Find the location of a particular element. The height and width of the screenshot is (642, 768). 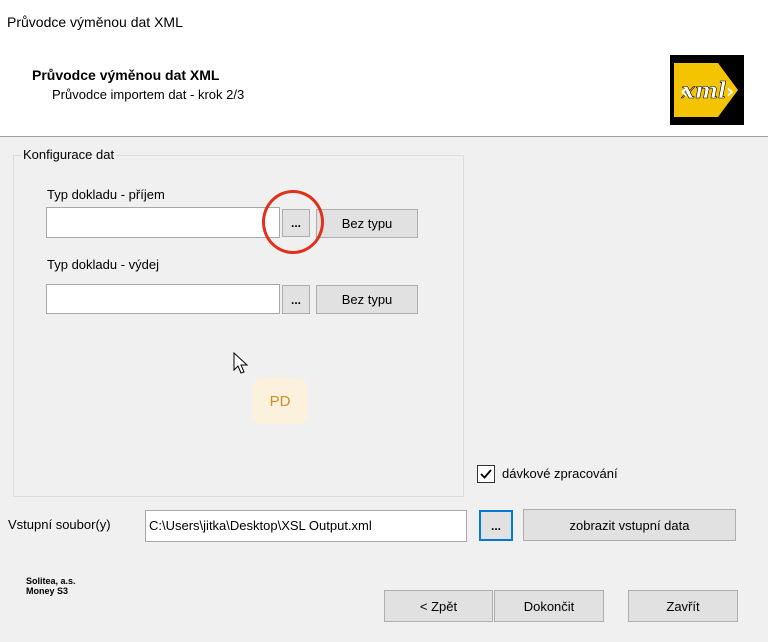

product-name: Money S3 is located at coordinates (47, 591).